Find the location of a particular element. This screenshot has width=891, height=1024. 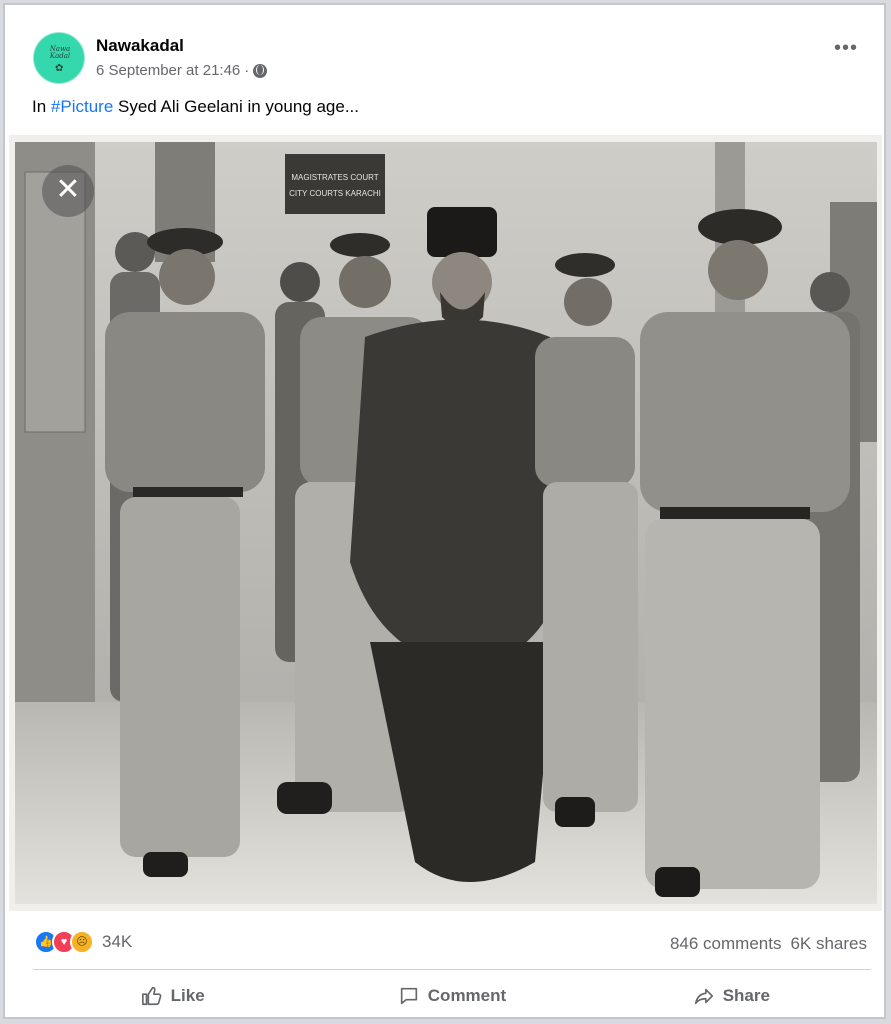

actions-divider is located at coordinates (452, 969).